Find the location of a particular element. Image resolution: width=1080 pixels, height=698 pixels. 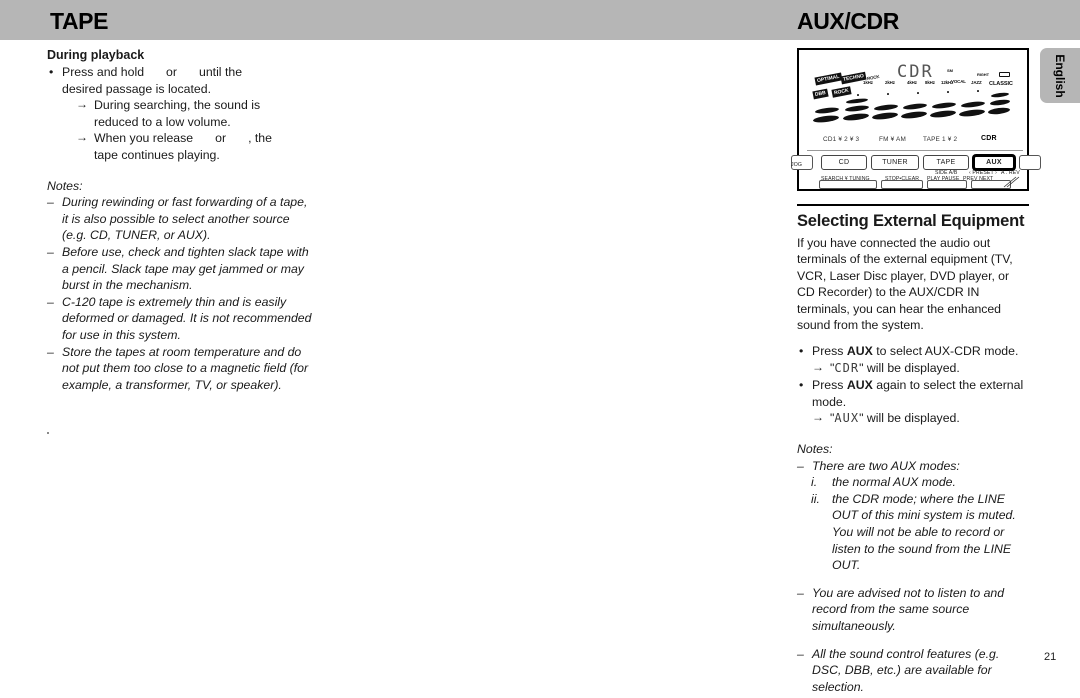

eq-tick-8khz: 12kHz is located at coordinates (947, 82).